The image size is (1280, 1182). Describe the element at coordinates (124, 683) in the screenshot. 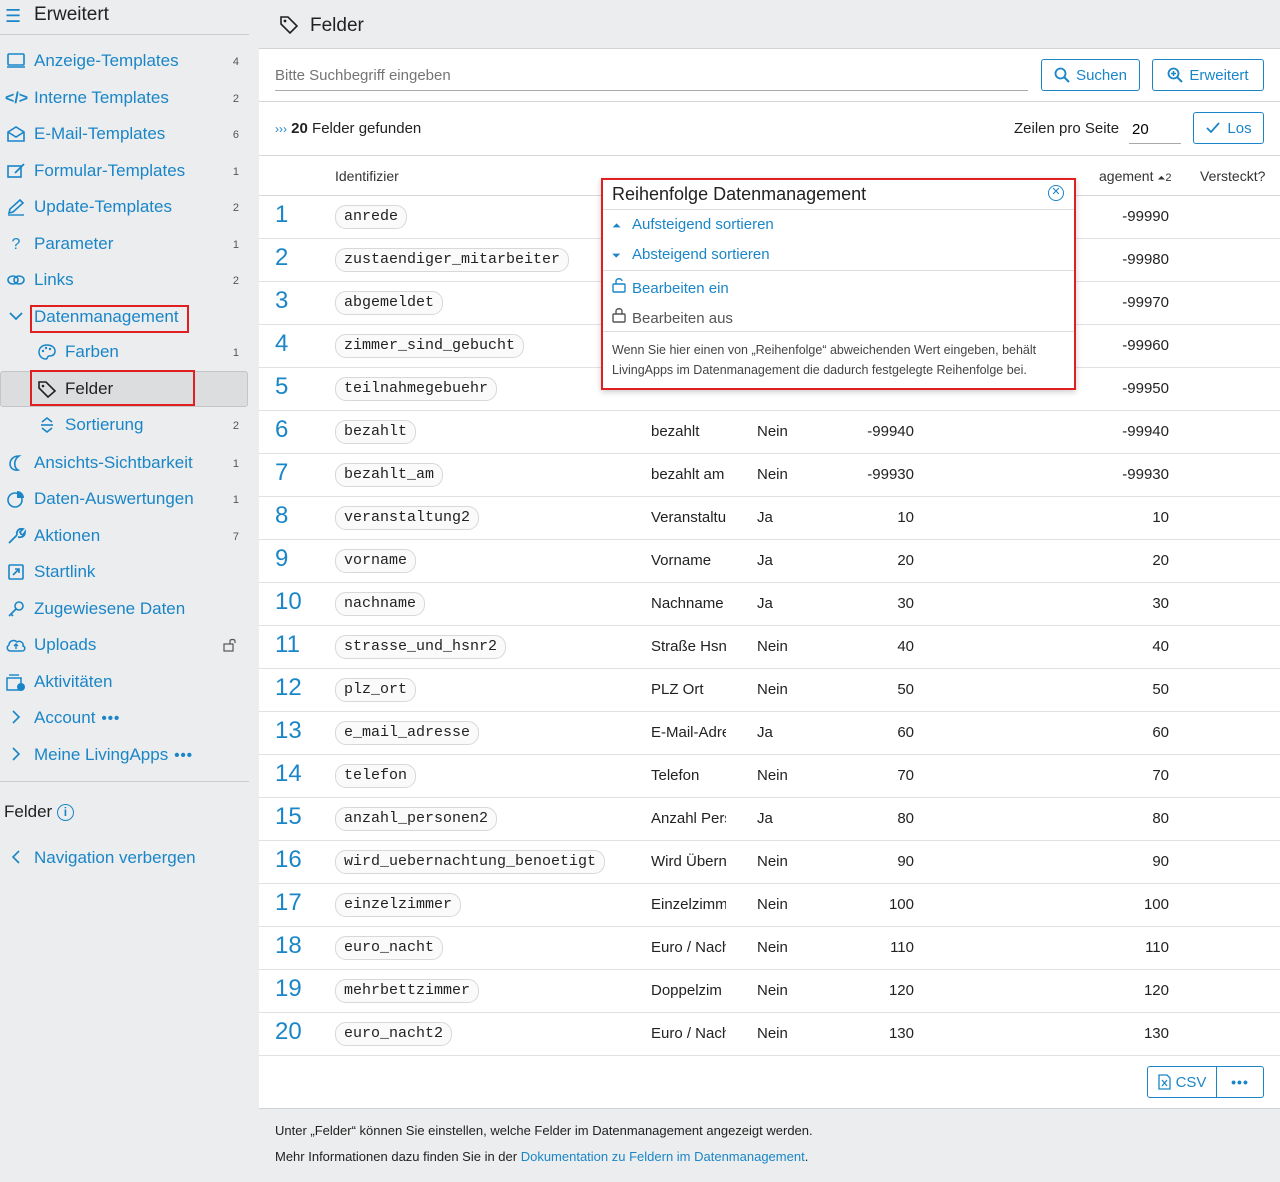

I see `sidebar-item-aktivitaeten: Aktivitäten` at that location.